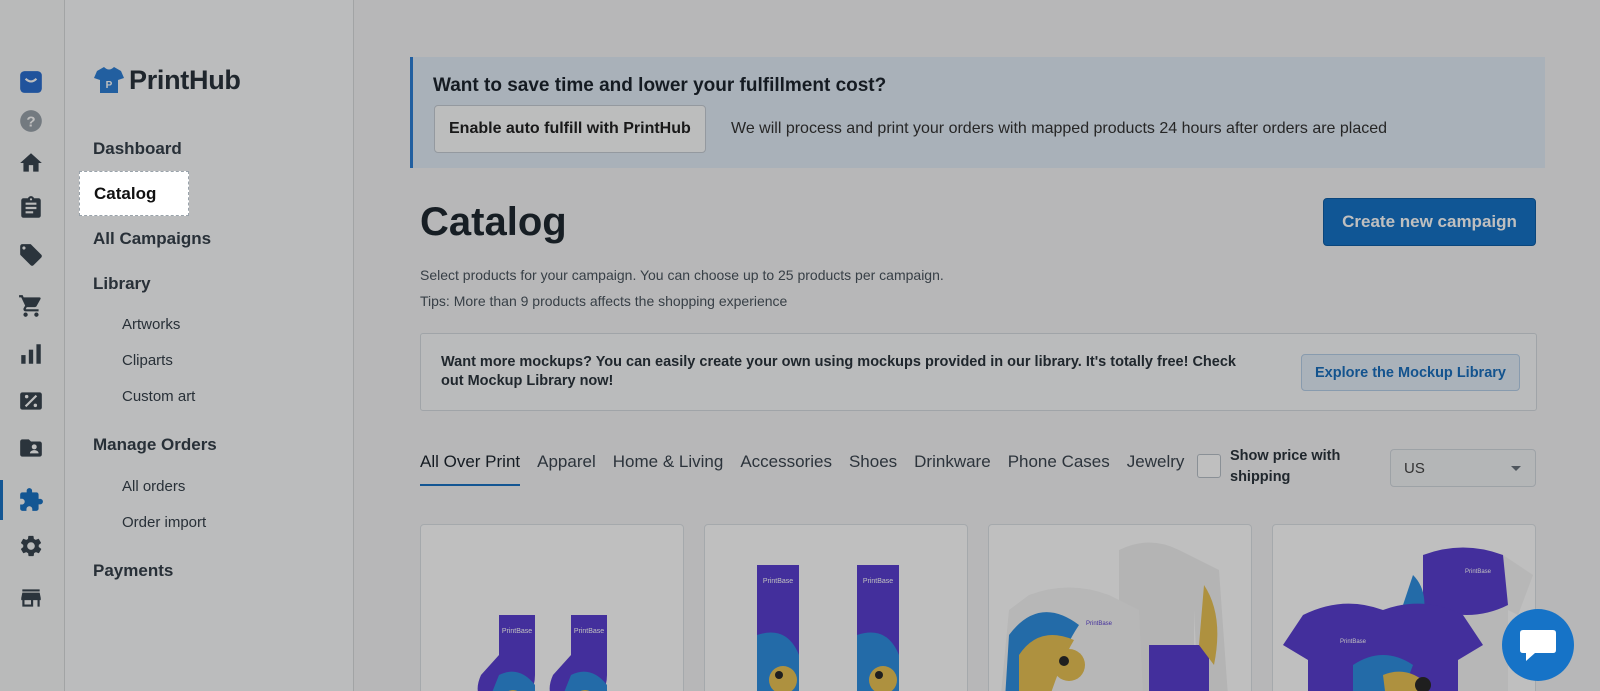 The image size is (1600, 691). Describe the element at coordinates (668, 468) in the screenshot. I see `tab-home-living: Home & Living` at that location.